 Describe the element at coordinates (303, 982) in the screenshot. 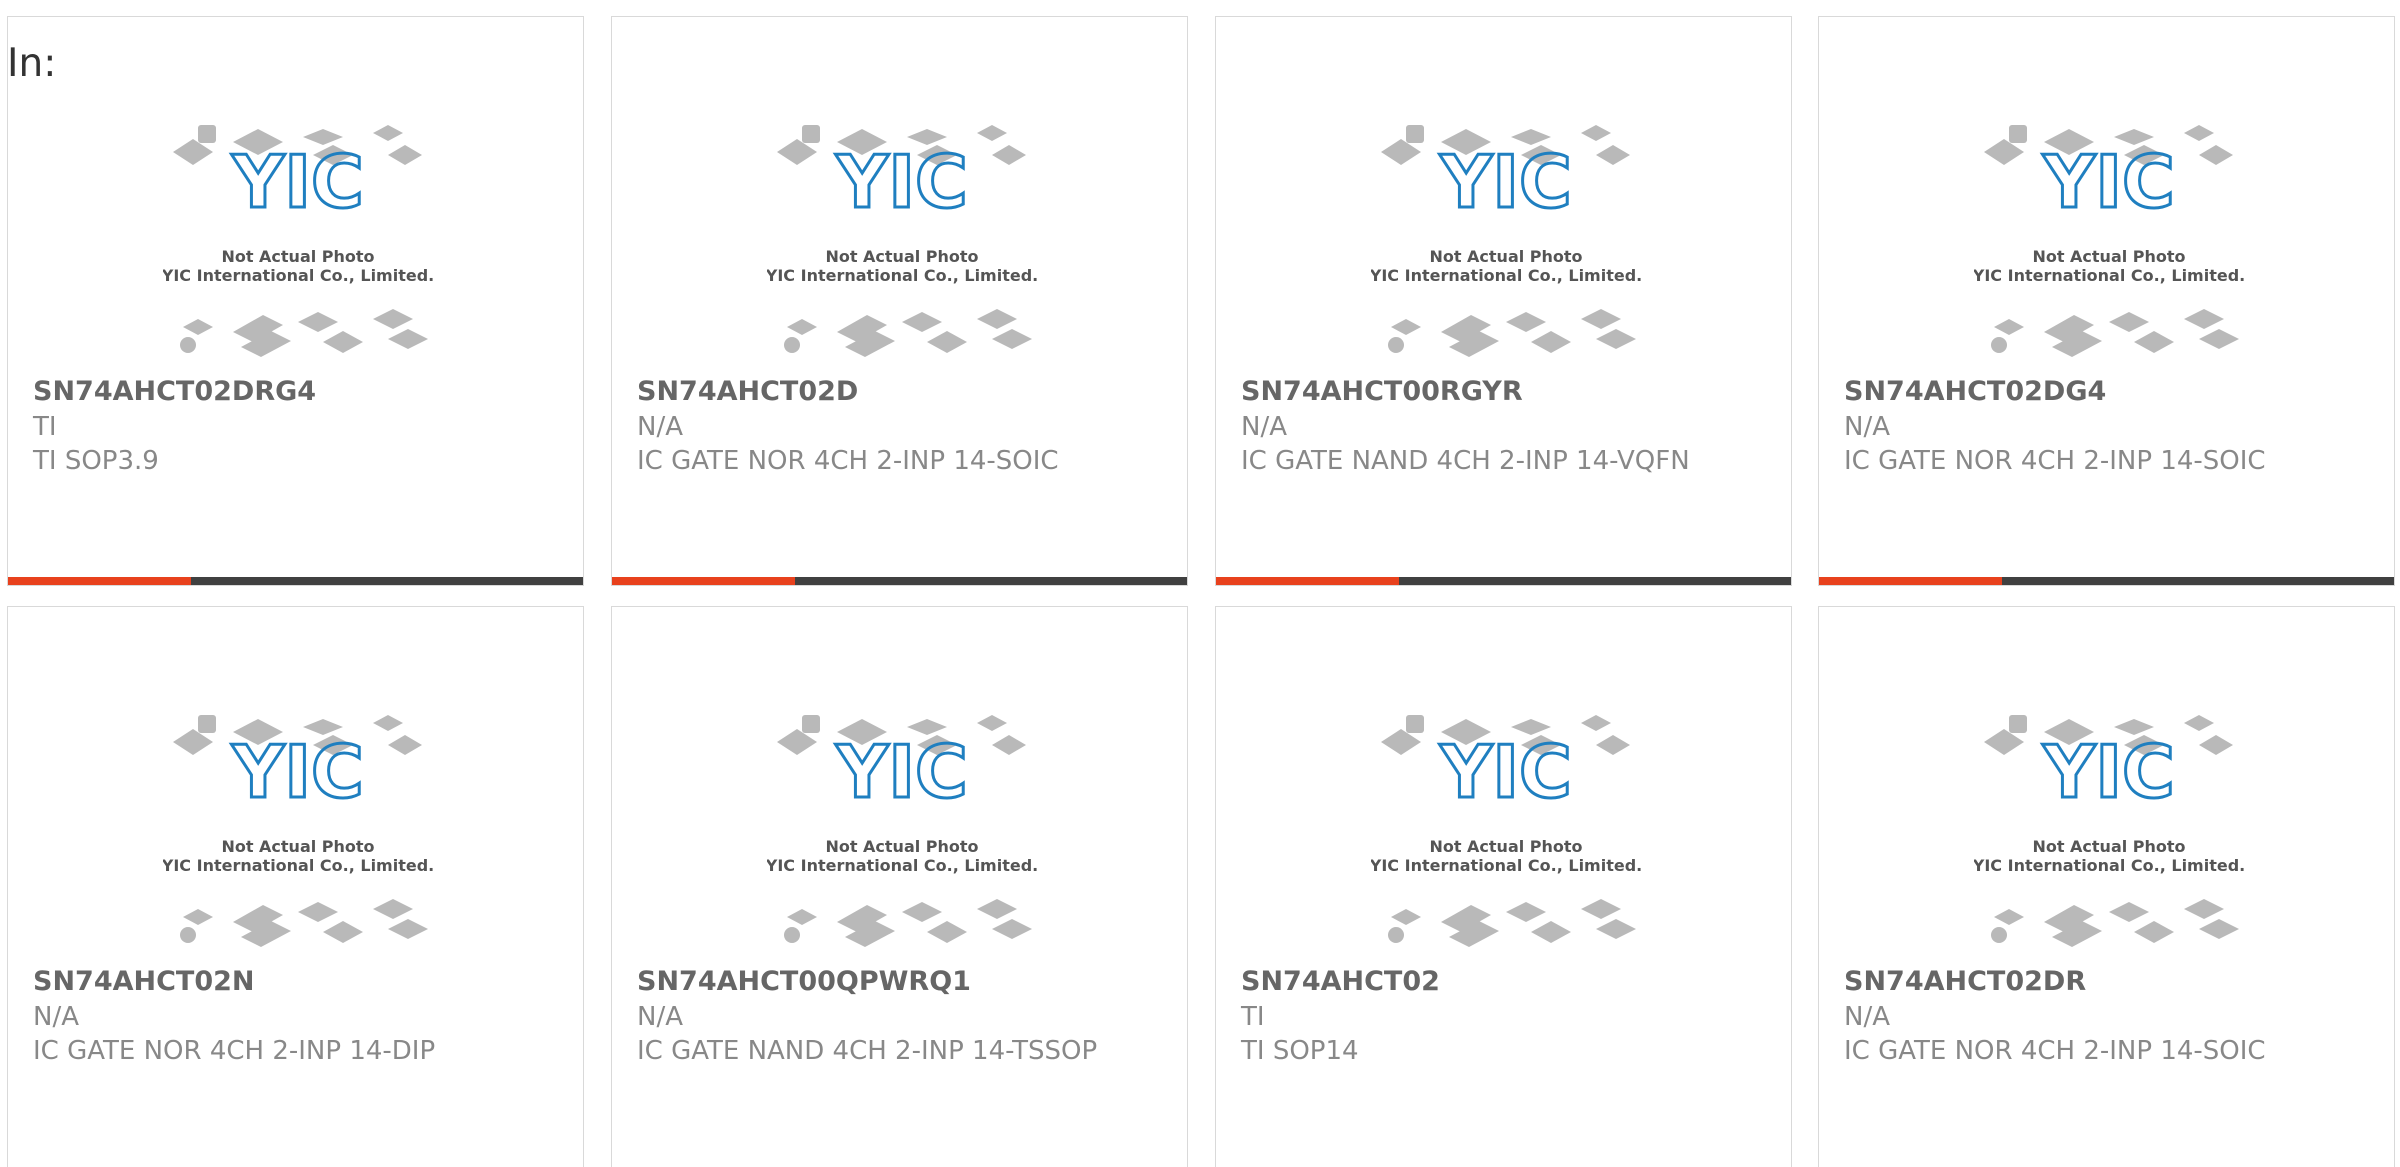

I see `product-part-number: SN74AHCT02N` at that location.